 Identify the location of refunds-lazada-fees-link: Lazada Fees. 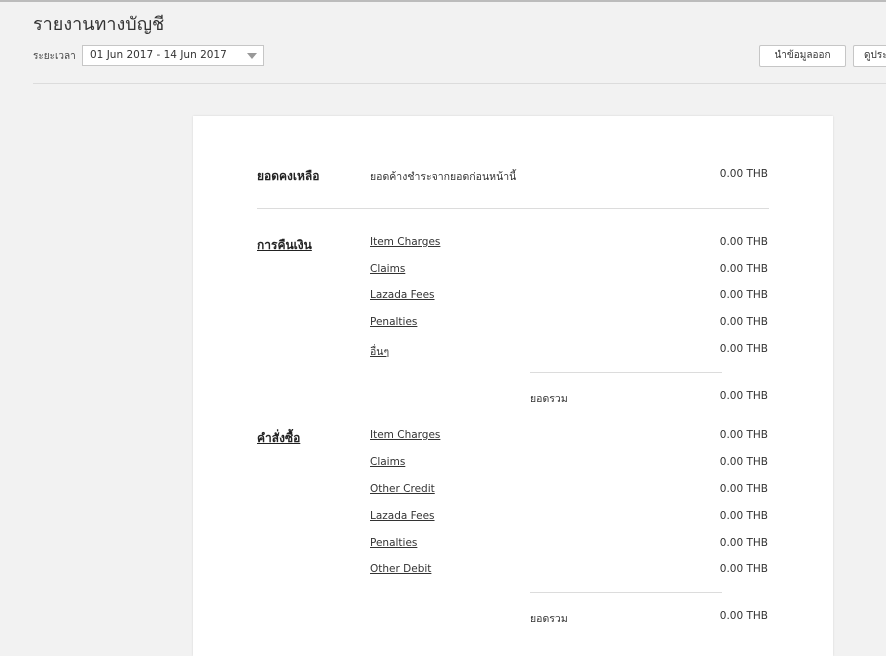
(402, 295).